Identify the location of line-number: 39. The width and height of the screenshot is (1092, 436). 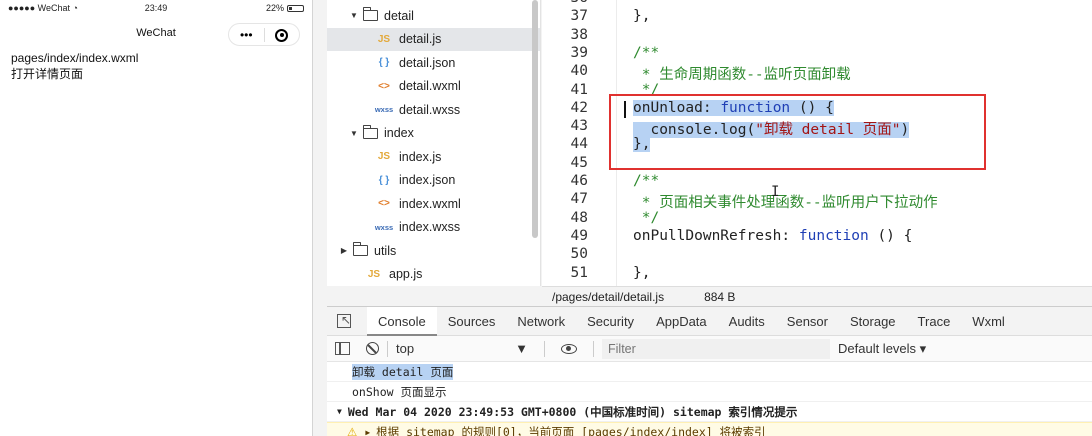
(579, 52).